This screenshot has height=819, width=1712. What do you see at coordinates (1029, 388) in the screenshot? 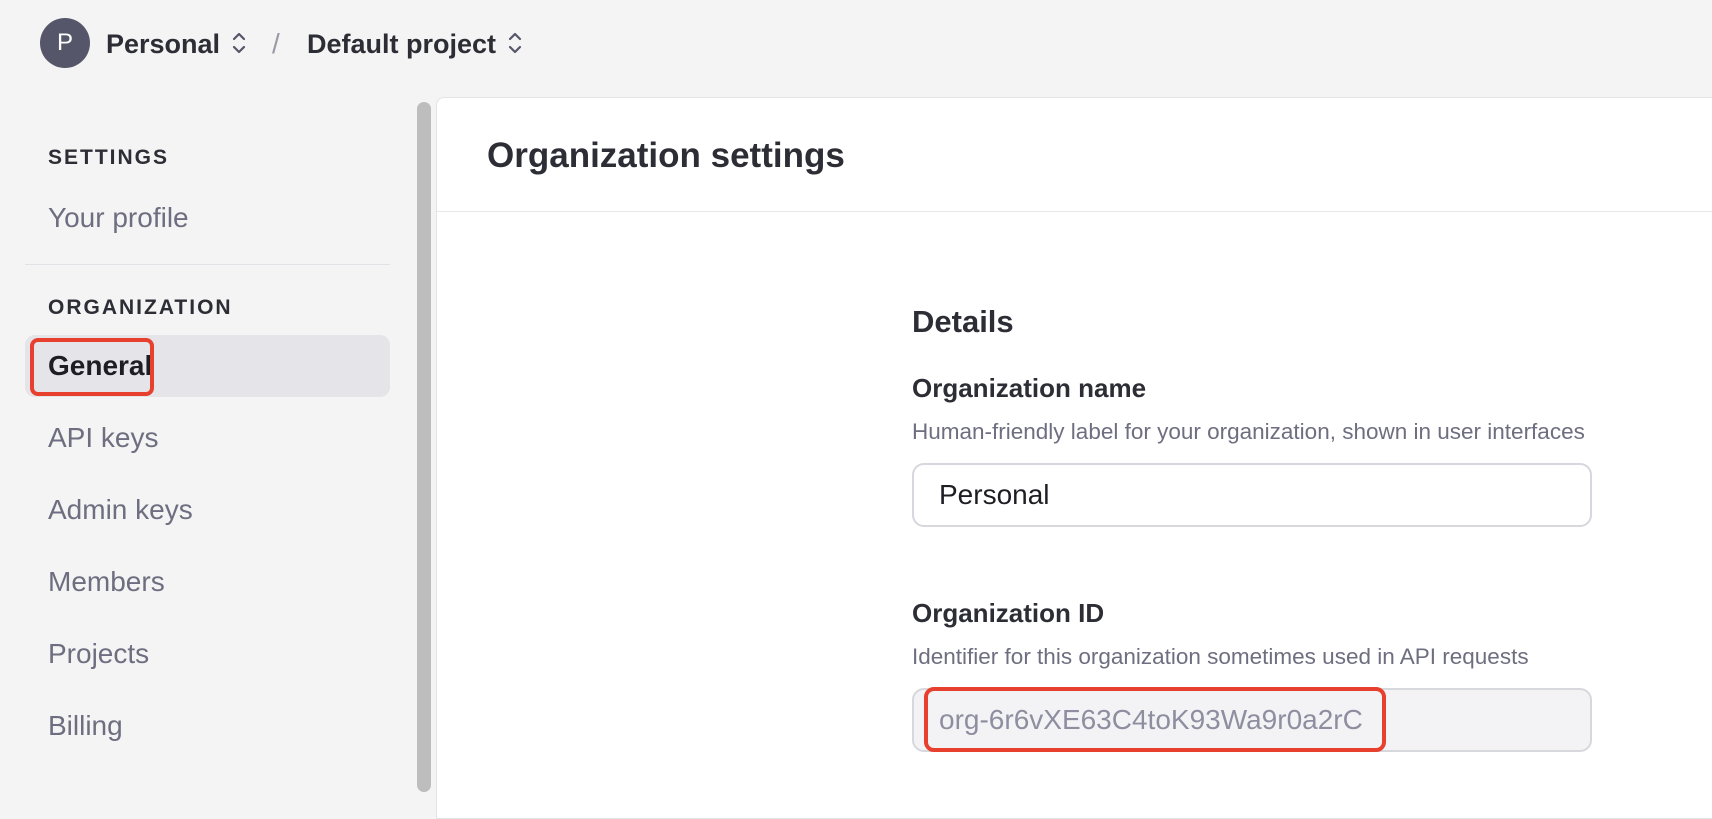
I see `org-name-label: Organization name` at bounding box center [1029, 388].